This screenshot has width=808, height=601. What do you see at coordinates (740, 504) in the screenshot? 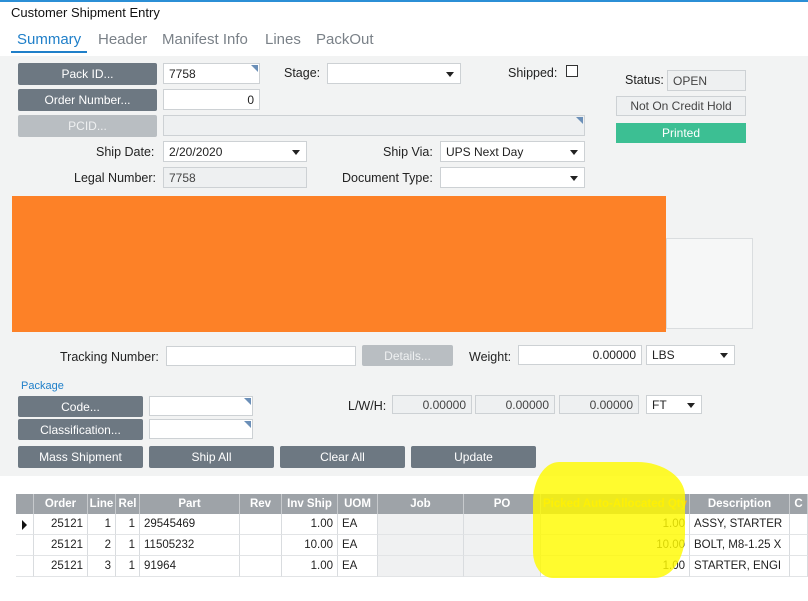
I see `col-header-description: Description` at bounding box center [740, 504].